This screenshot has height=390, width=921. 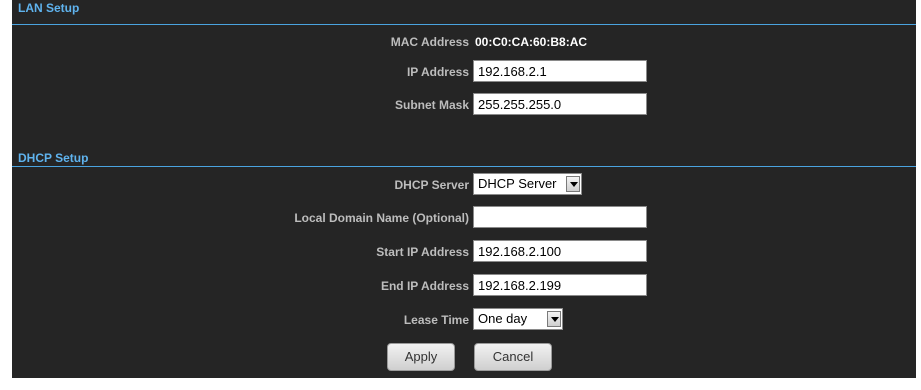 What do you see at coordinates (53, 158) in the screenshot?
I see `dhcp-setup-title: DHCP Setup` at bounding box center [53, 158].